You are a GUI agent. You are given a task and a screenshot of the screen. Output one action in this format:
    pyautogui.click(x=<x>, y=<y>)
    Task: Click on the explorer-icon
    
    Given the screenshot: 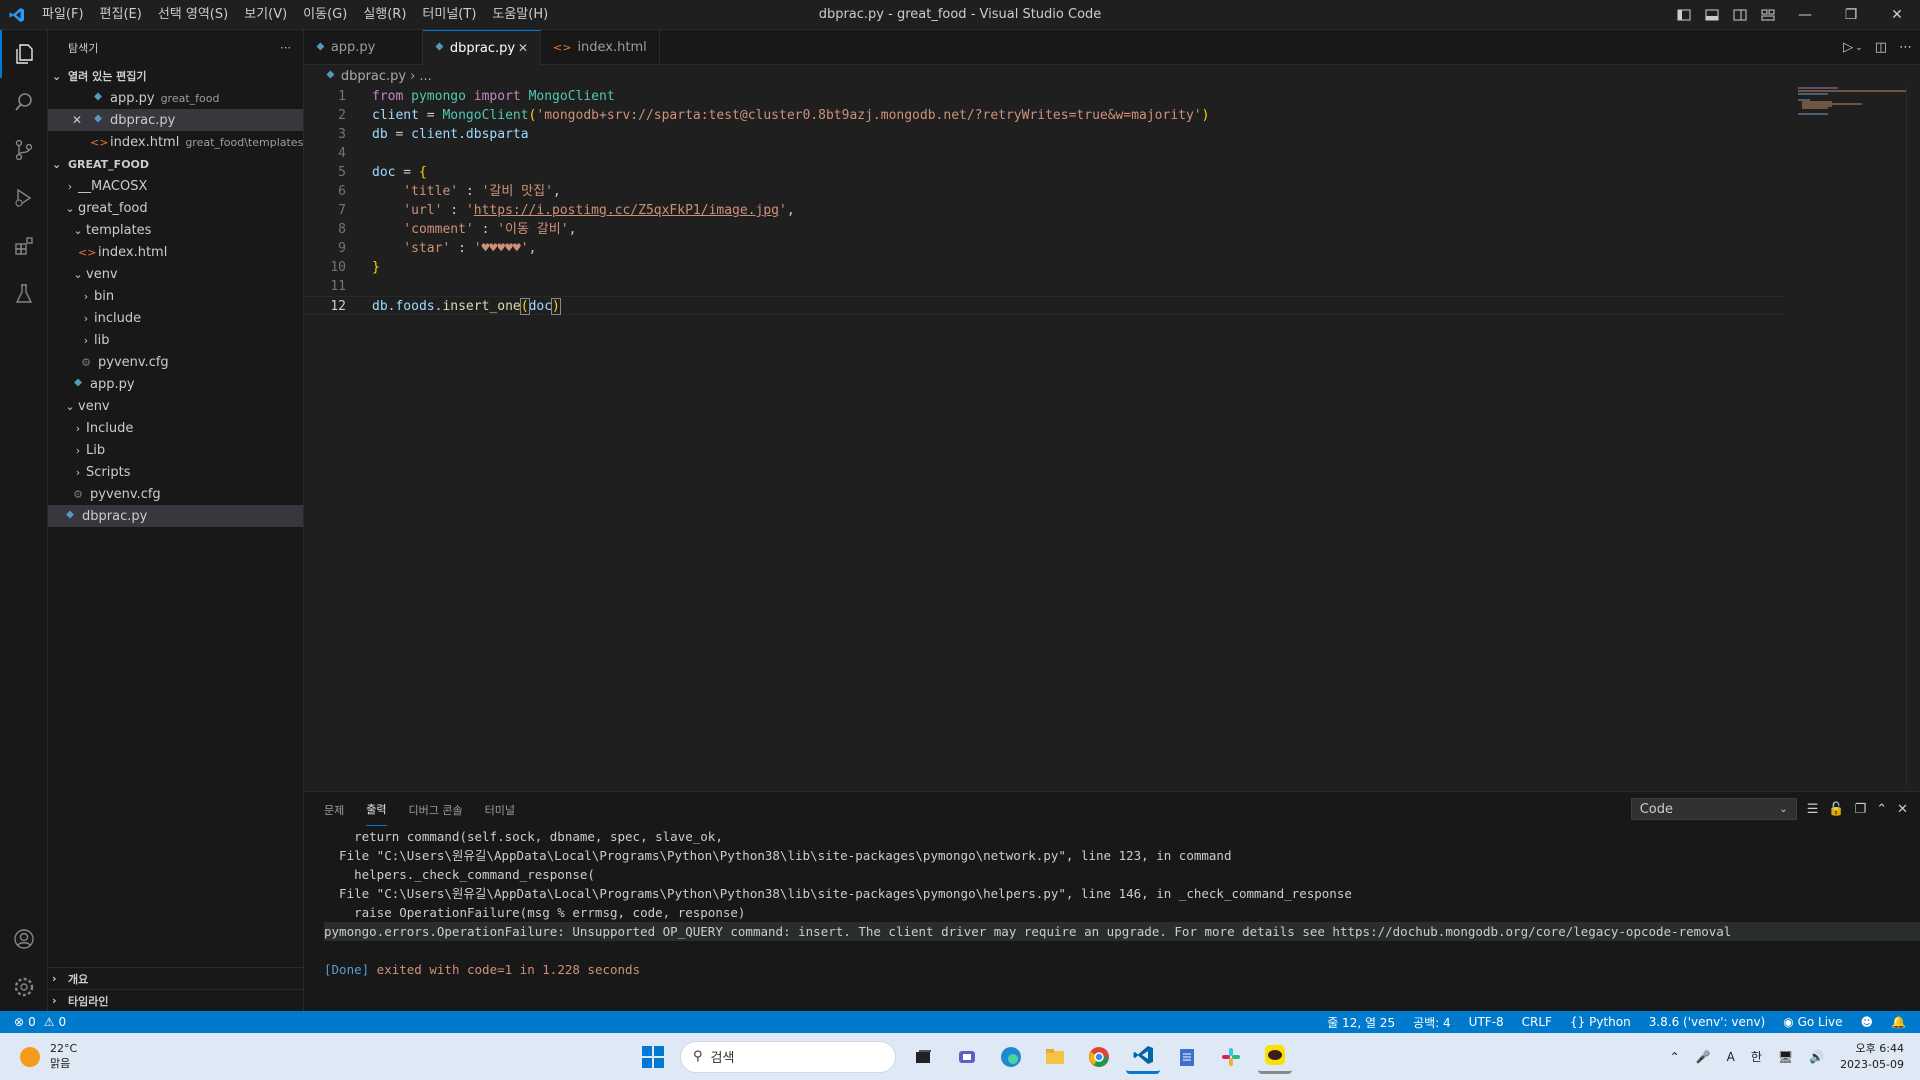 What is the action you would take?
    pyautogui.click(x=24, y=54)
    